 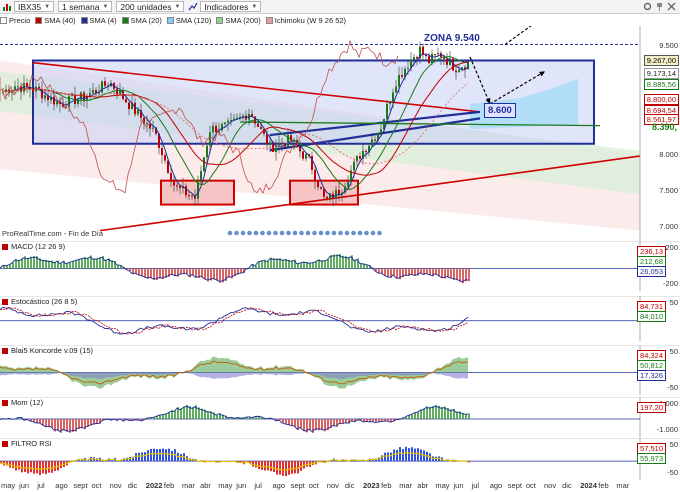 I want to click on legend-label: SMA (200), so click(x=243, y=20).